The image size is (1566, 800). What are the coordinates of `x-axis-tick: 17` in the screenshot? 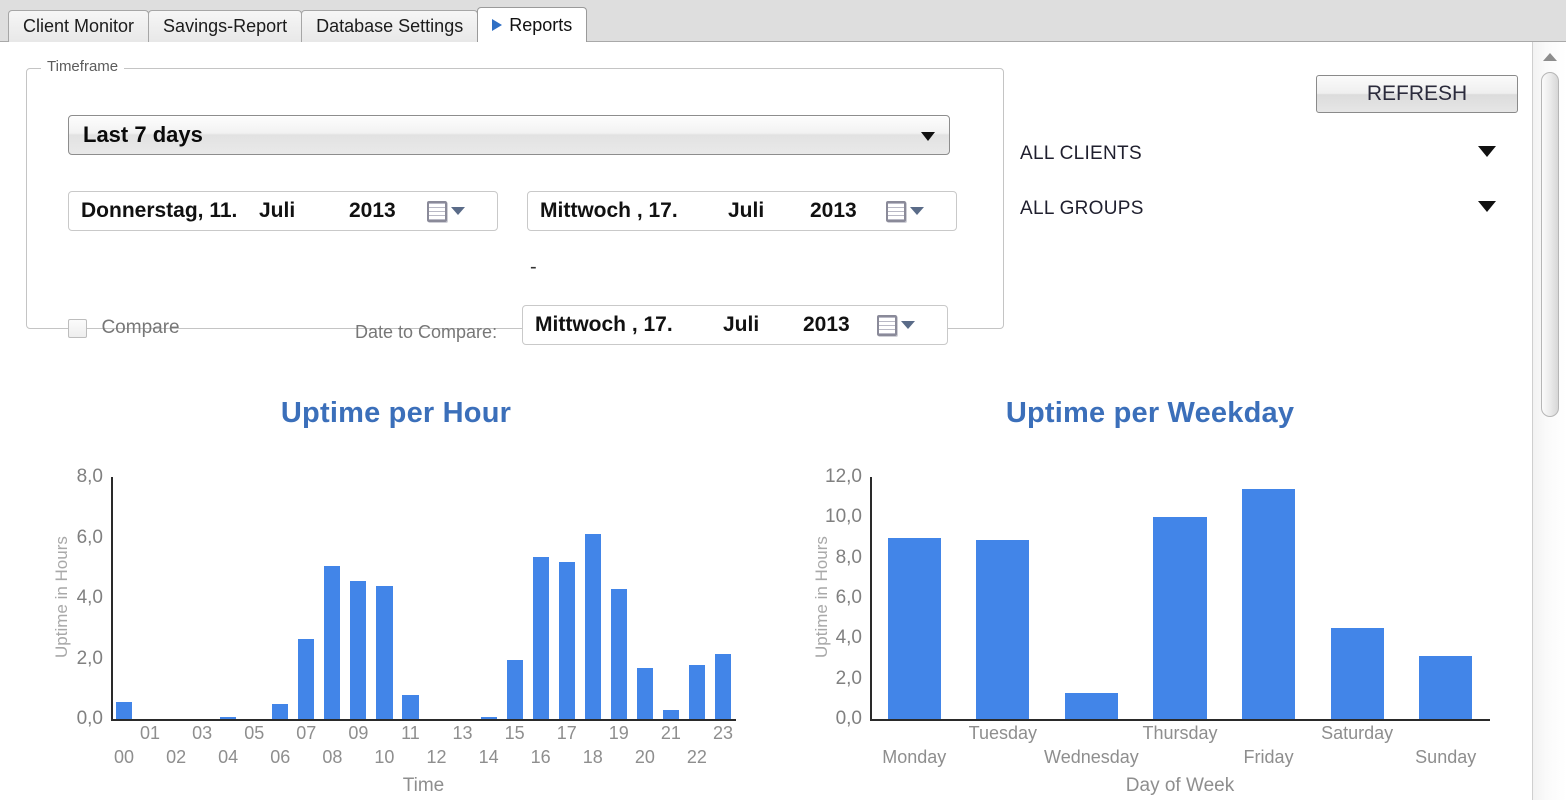 It's located at (566, 733).